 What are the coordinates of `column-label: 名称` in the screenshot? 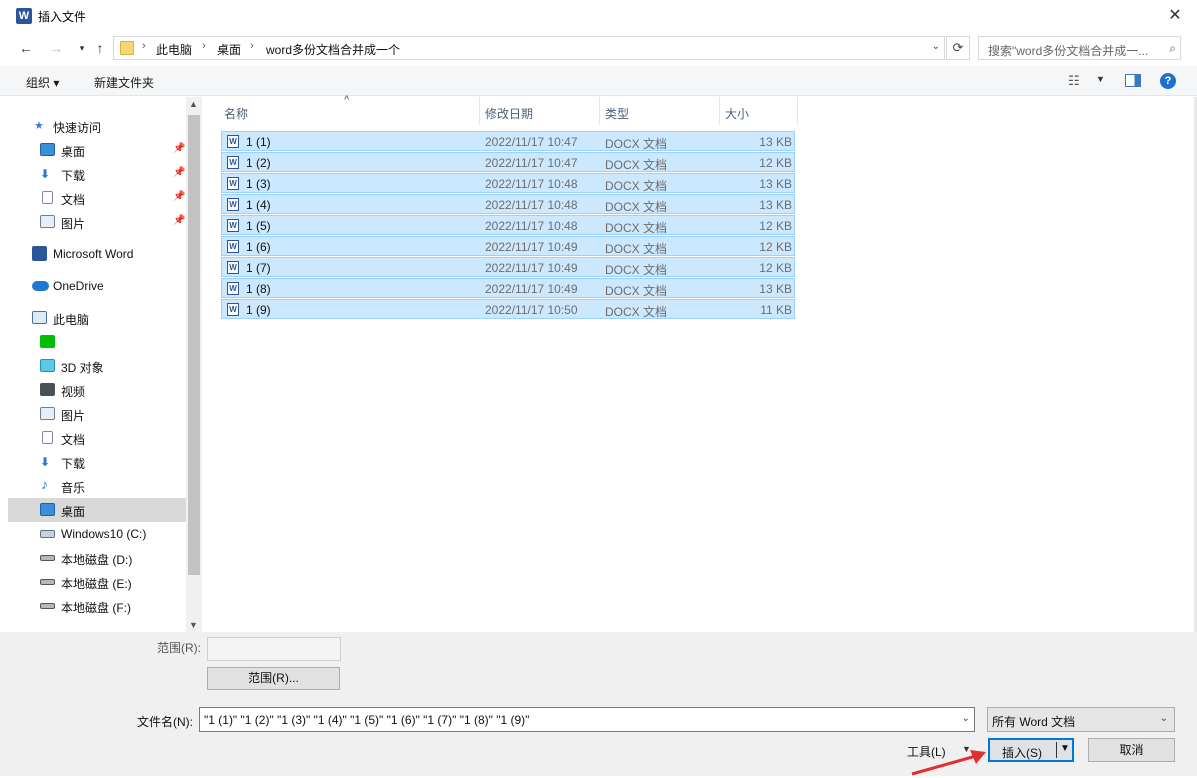 It's located at (236, 114).